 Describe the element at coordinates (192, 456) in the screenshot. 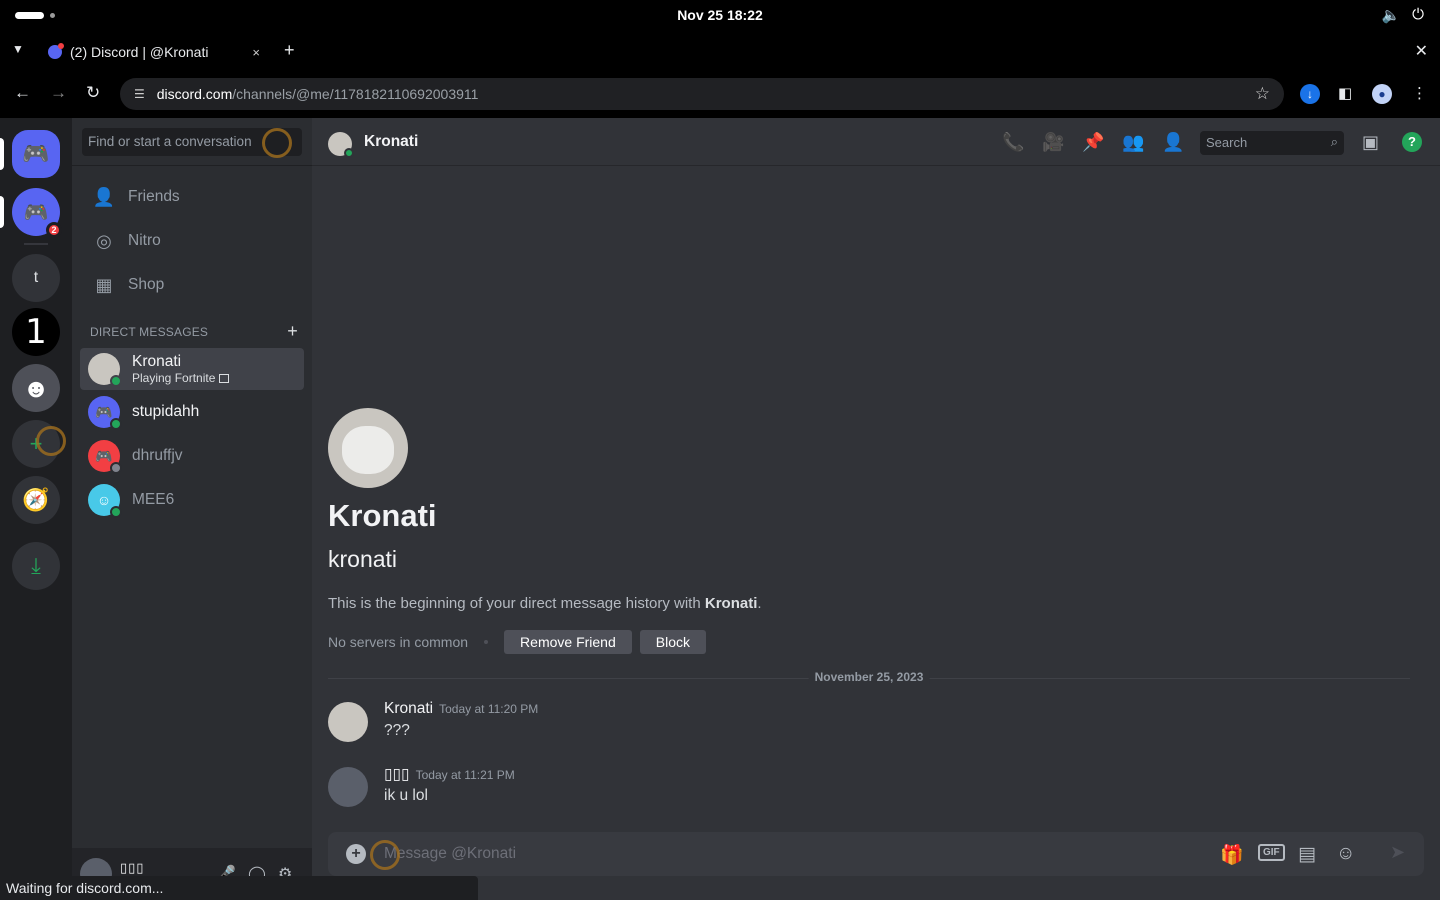

I see `dm-item-dhruffjv: 🎮 dhruffjv` at that location.